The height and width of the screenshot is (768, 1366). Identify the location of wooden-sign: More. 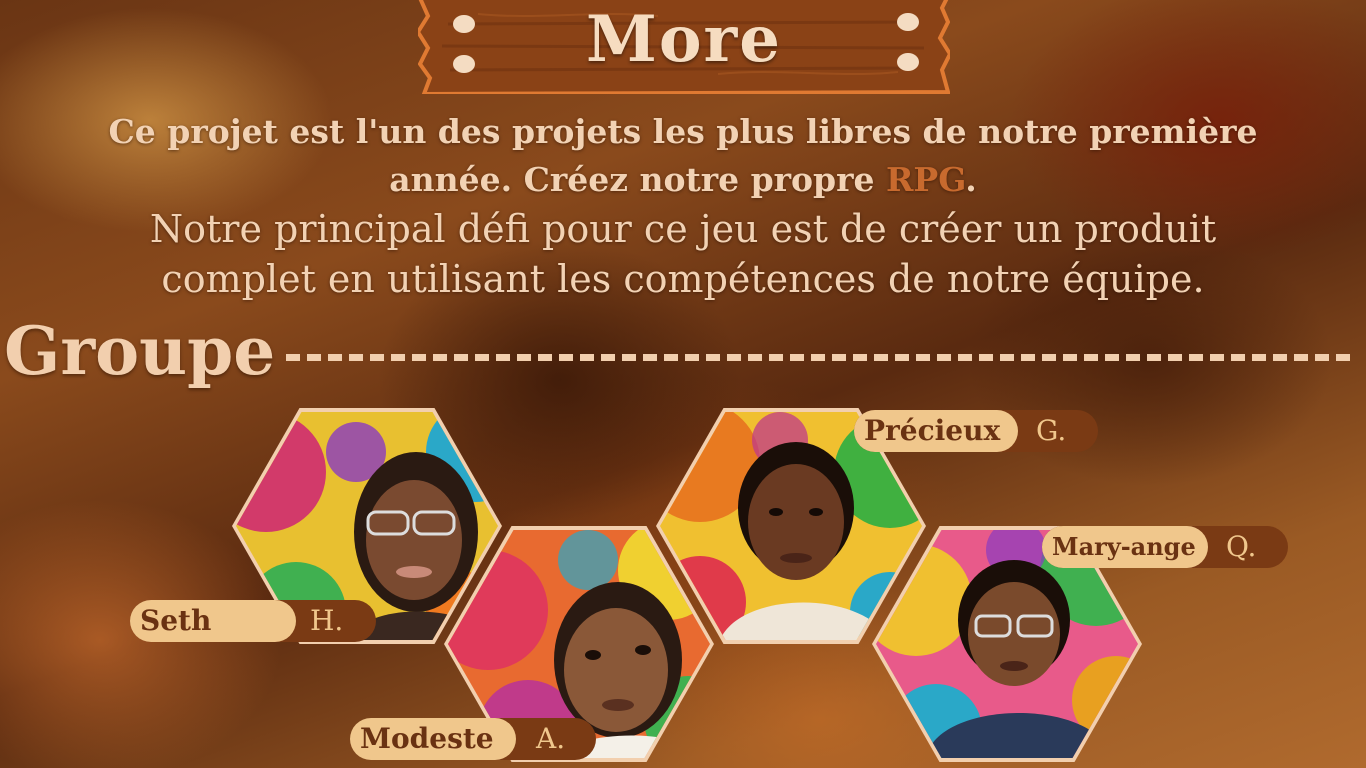
(684, 47).